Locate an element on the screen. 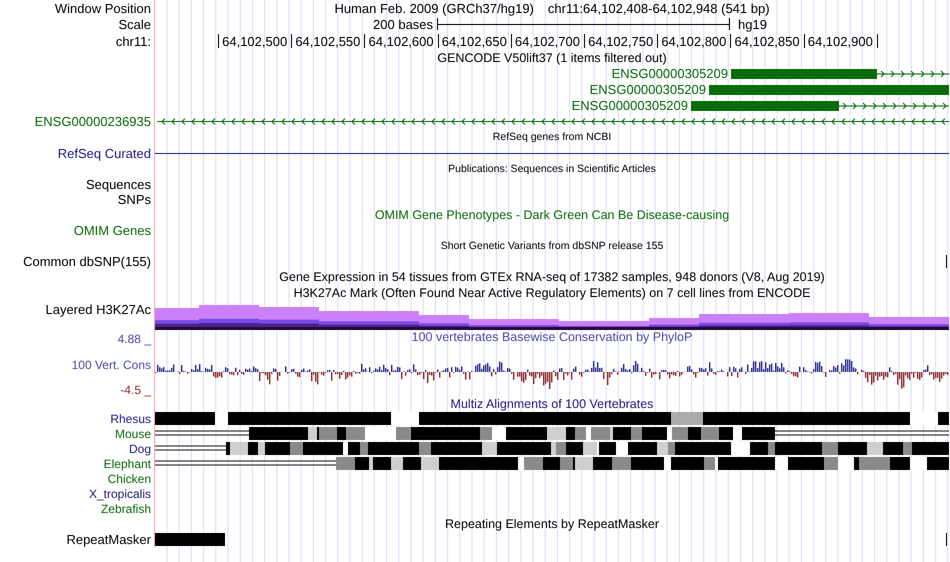 The image size is (950, 562). track-label: OMIM Genes is located at coordinates (112, 230).